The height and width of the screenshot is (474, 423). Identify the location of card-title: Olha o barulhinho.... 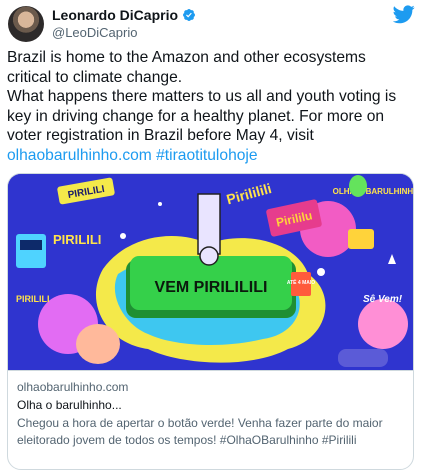
(69, 405).